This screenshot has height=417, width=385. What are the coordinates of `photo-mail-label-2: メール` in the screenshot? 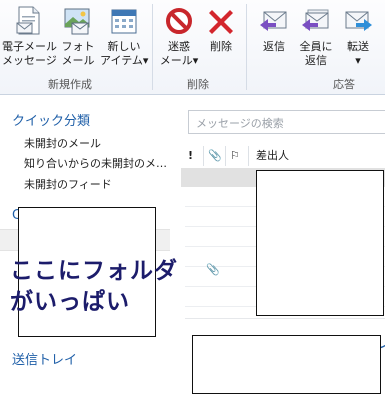 It's located at (78, 60).